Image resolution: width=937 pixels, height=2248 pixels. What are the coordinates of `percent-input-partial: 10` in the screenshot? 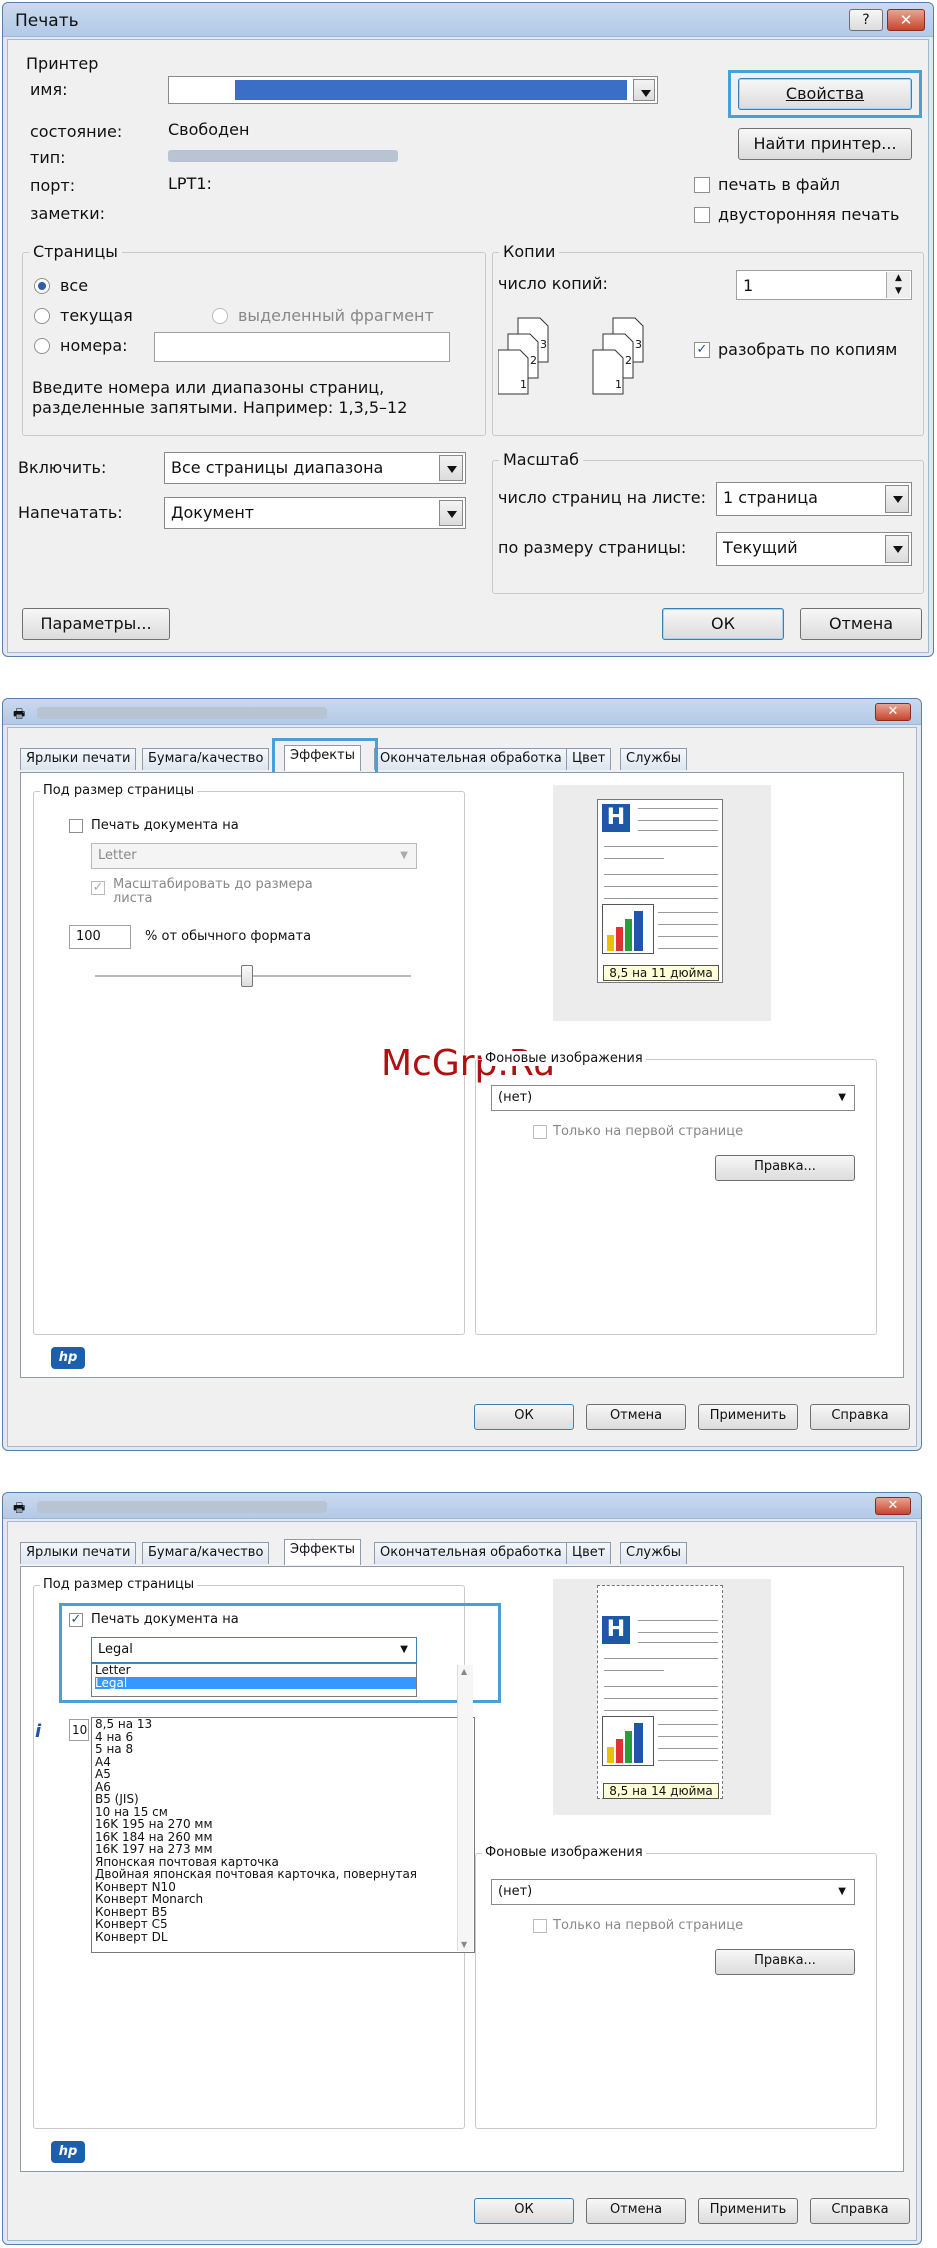 It's located at (79, 1730).